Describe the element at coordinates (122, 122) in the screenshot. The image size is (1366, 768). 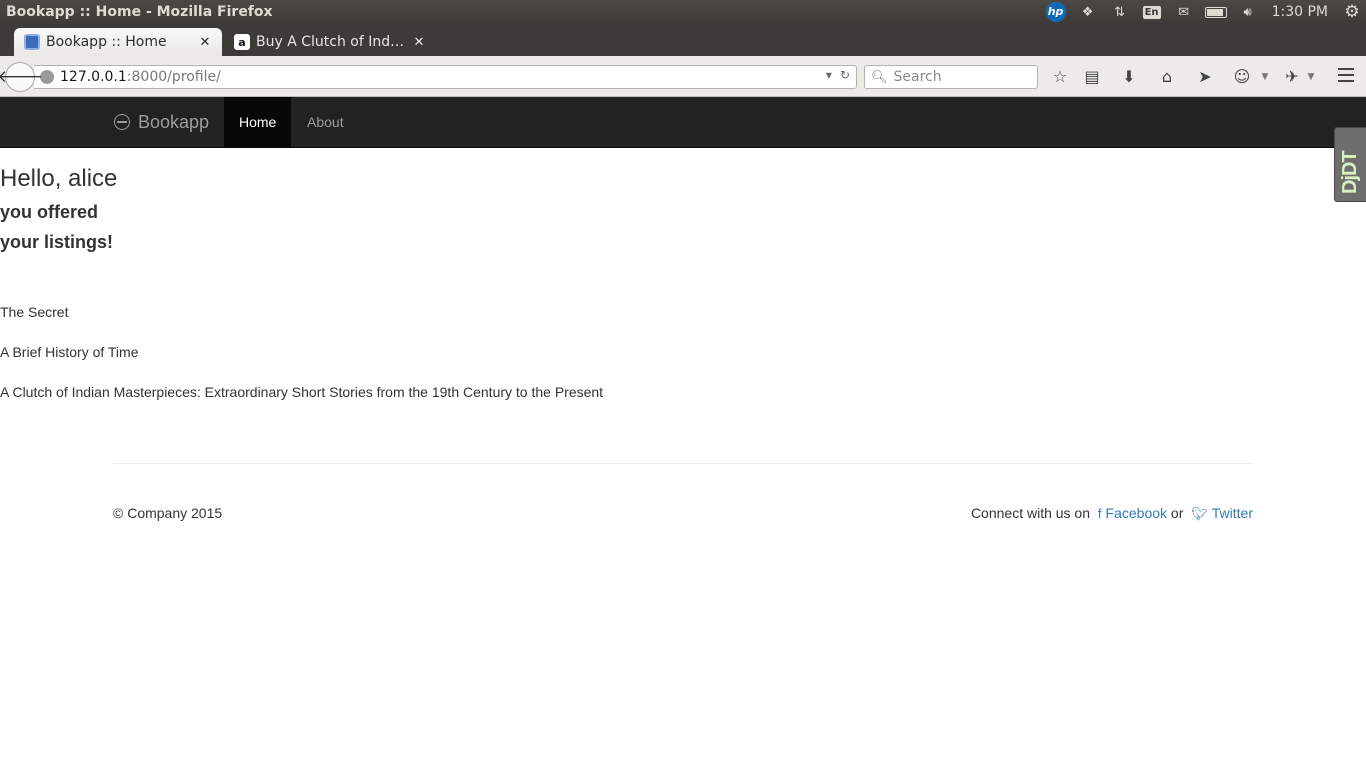
I see `brand-logo-icon` at that location.